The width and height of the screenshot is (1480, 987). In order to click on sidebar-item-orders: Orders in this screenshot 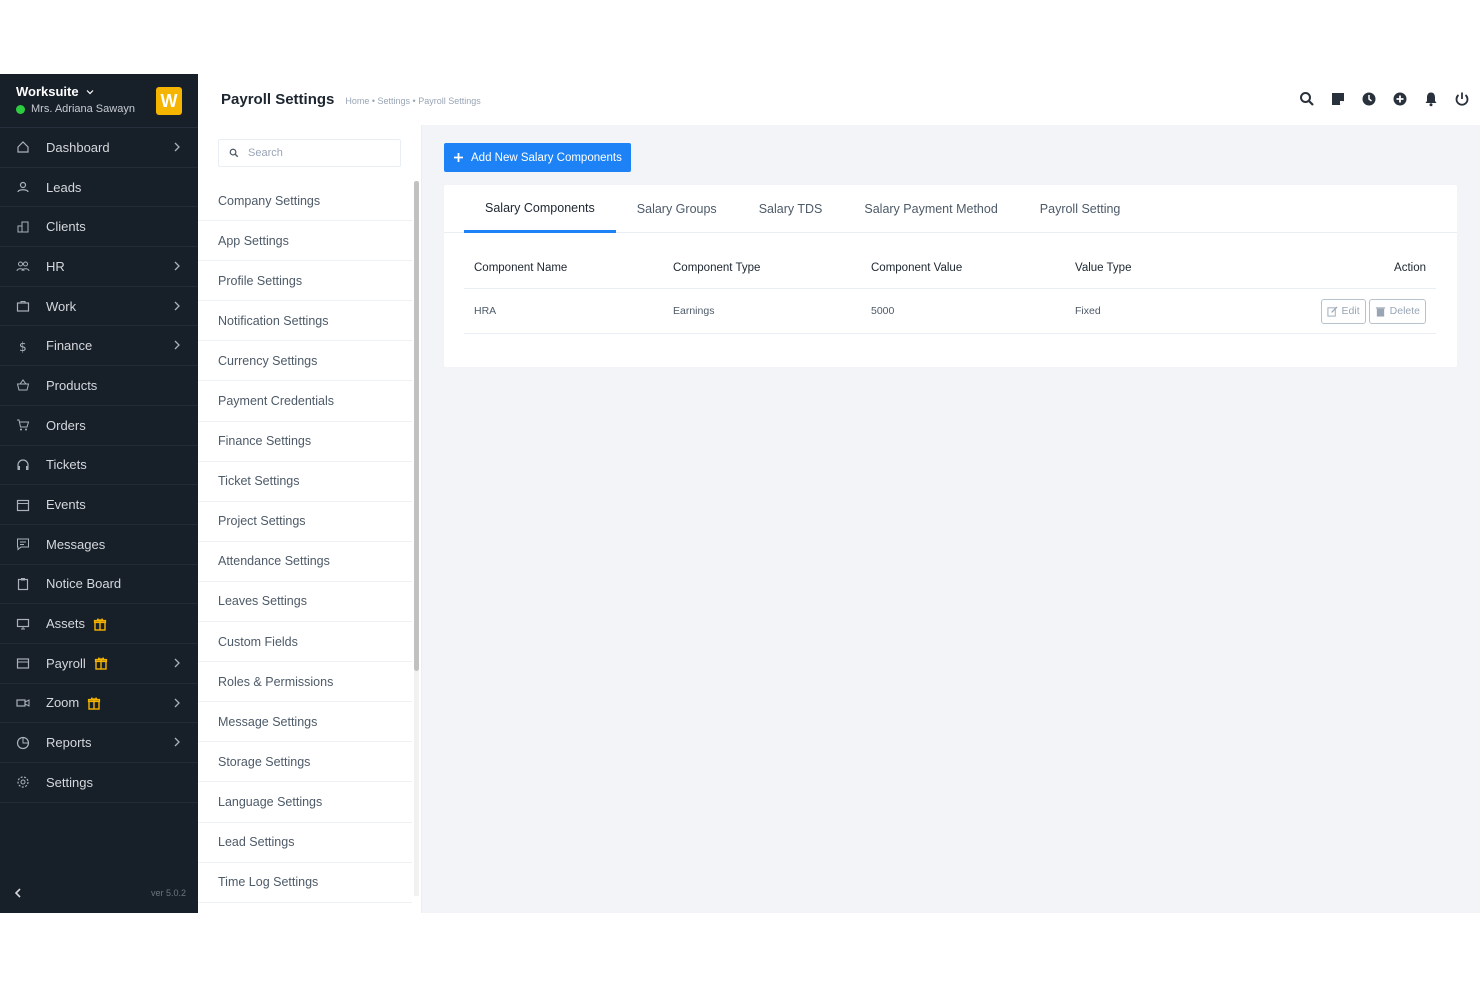, I will do `click(99, 426)`.